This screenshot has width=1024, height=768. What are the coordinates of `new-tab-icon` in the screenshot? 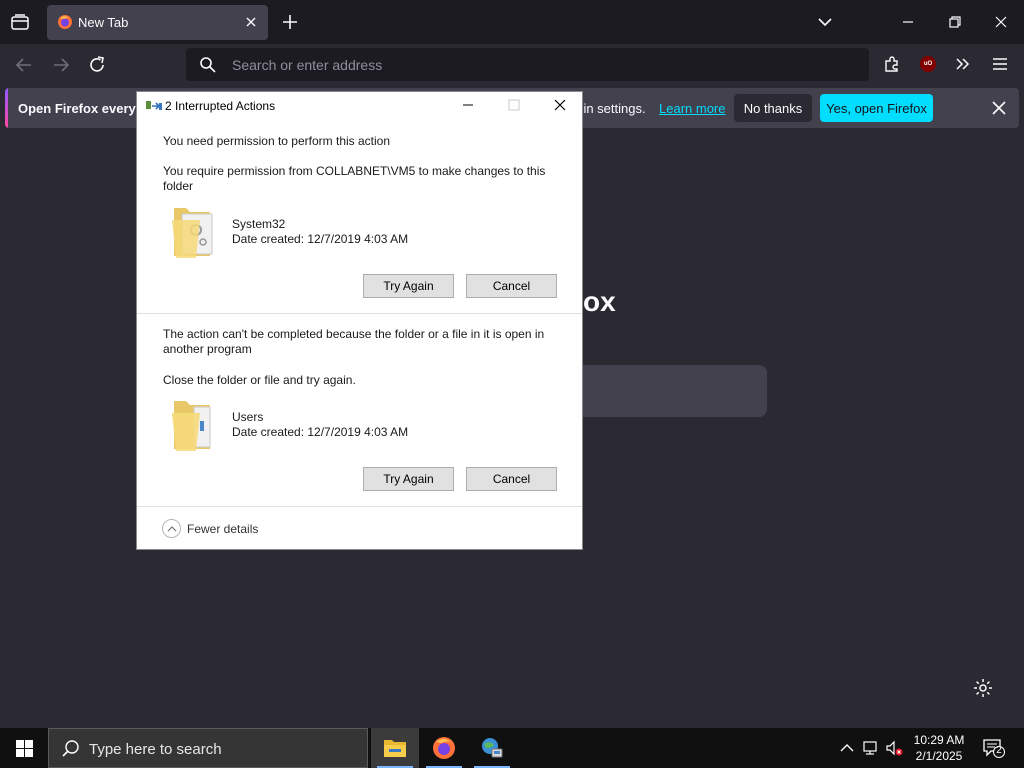 It's located at (290, 22).